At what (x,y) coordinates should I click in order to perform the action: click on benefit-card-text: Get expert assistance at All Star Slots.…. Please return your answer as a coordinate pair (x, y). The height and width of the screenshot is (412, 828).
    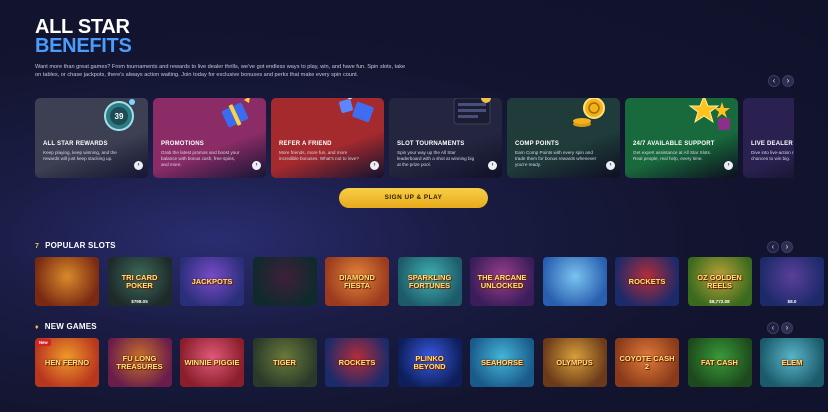
    Looking at the image, I should click on (672, 155).